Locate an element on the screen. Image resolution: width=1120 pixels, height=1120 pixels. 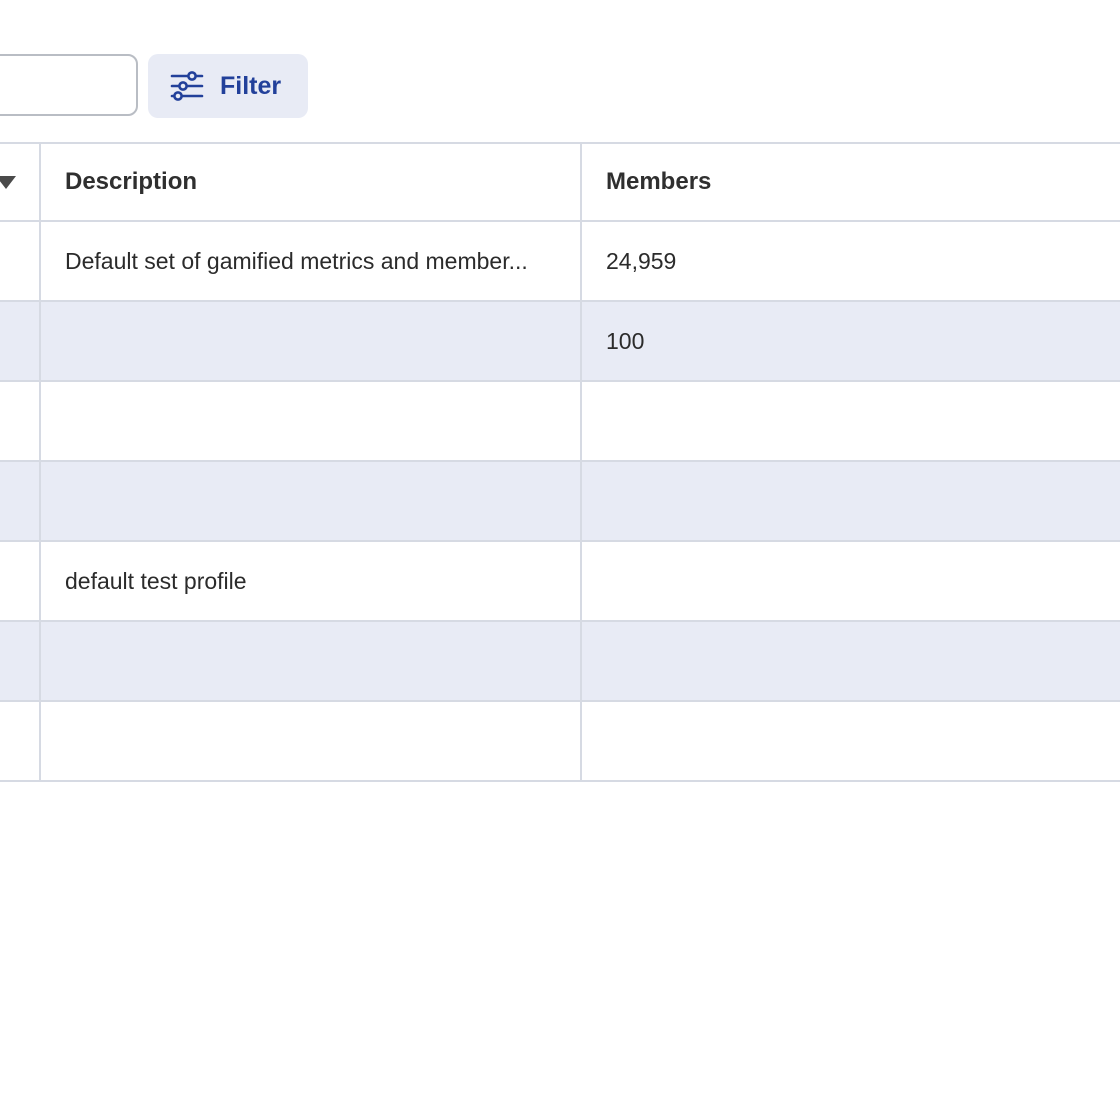
filter-label: Filter is located at coordinates (251, 85).